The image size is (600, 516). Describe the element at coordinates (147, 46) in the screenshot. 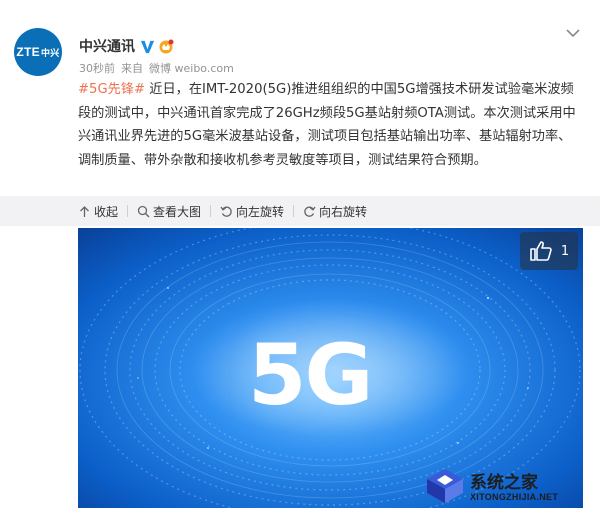

I see `verified-v-icon` at that location.